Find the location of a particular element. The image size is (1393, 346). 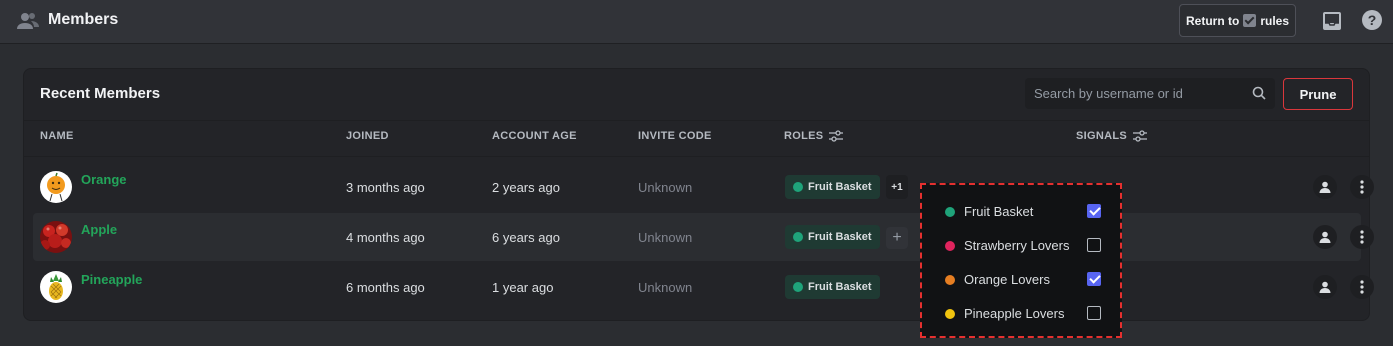

more-roles-badge: +1 is located at coordinates (897, 187).